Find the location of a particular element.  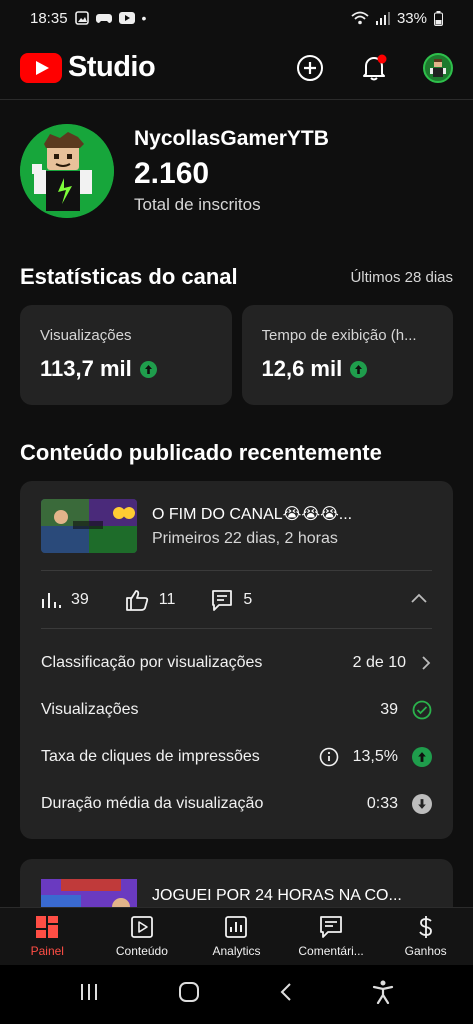

collapse-button is located at coordinates (419, 600).